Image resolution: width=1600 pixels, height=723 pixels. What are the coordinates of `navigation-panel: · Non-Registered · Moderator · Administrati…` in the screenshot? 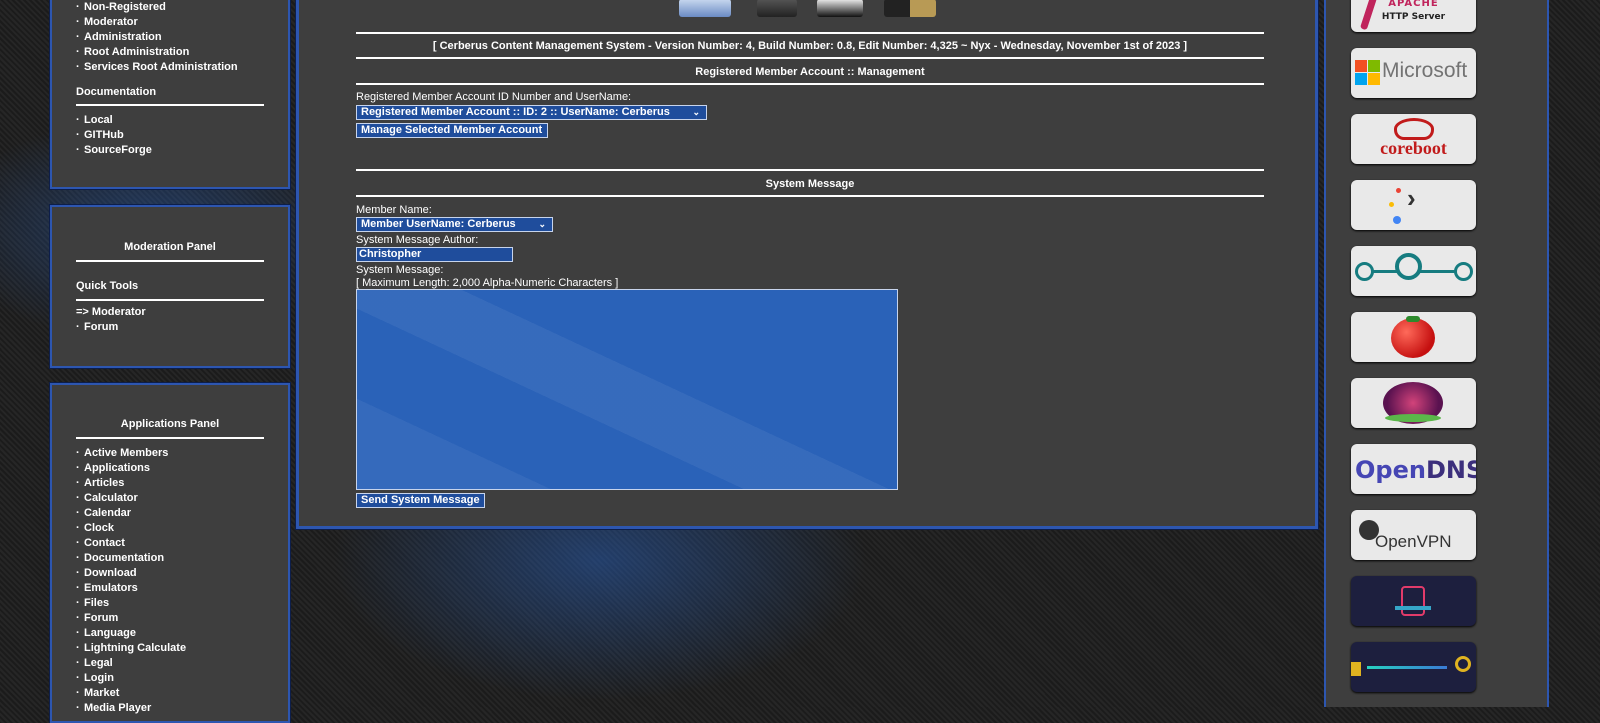 It's located at (170, 94).